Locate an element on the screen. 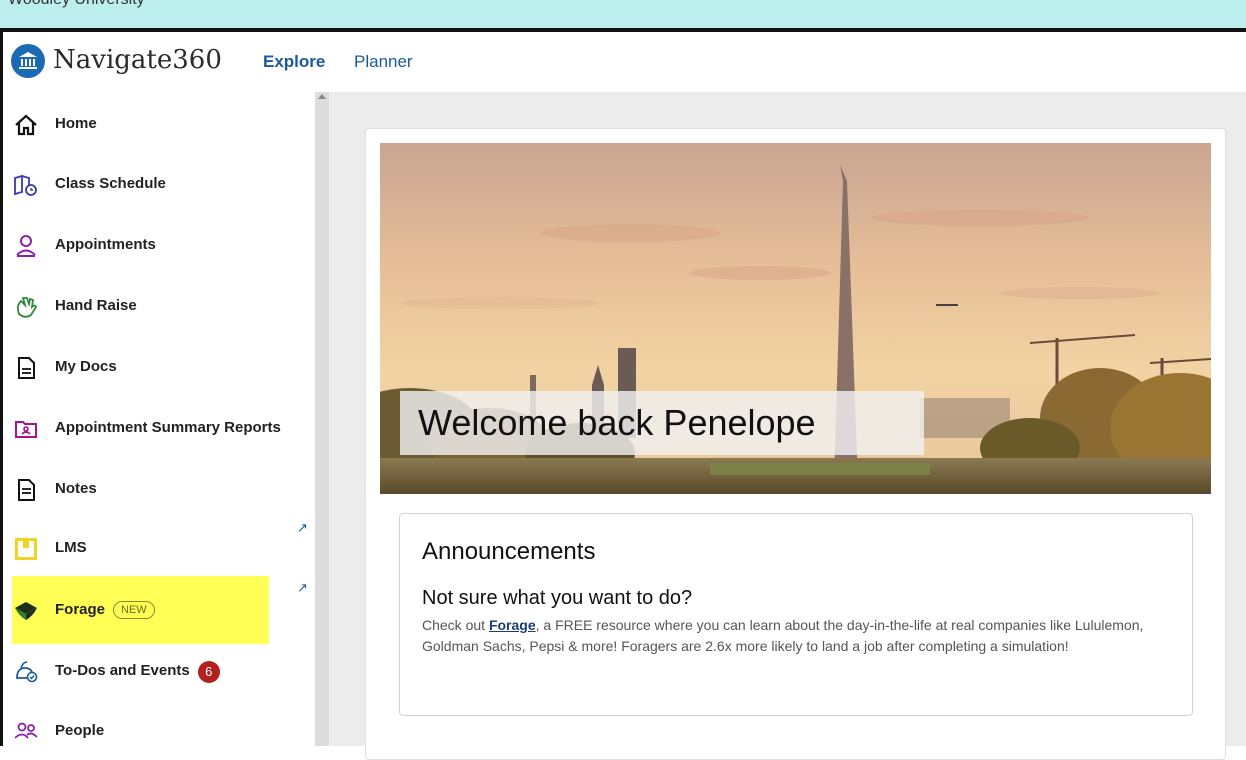 Image resolution: width=1246 pixels, height=760 pixels. document-icon is located at coordinates (26, 368).